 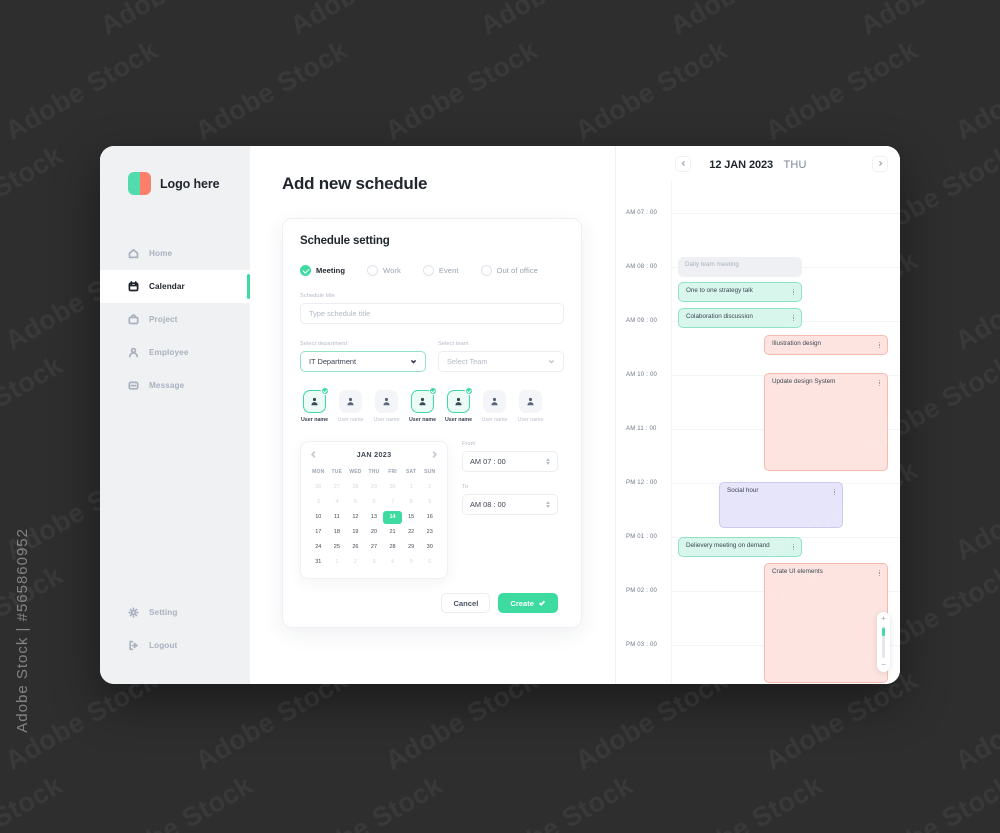 What do you see at coordinates (175, 319) in the screenshot?
I see `sidebar-item-project: Project` at bounding box center [175, 319].